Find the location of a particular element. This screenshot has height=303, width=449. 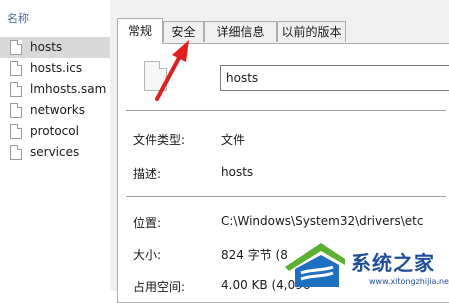

watermark-text: 系统之家 is located at coordinates (393, 263).